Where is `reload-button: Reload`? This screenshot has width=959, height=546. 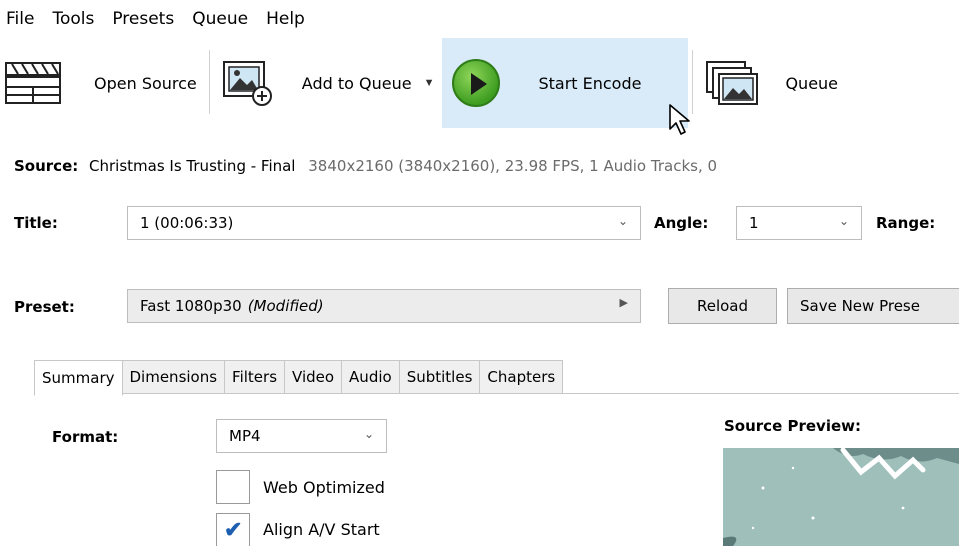
reload-button: Reload is located at coordinates (722, 306).